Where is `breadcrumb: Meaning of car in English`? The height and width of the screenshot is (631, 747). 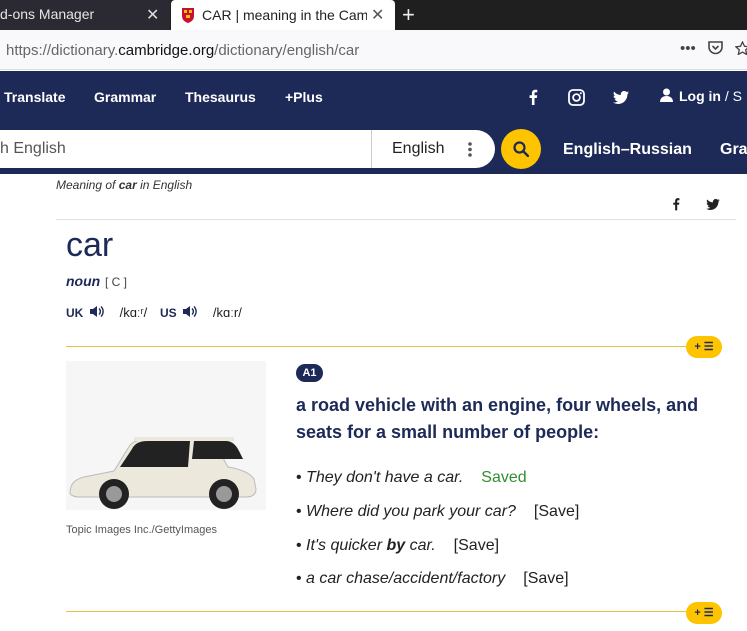 breadcrumb: Meaning of car in English is located at coordinates (124, 185).